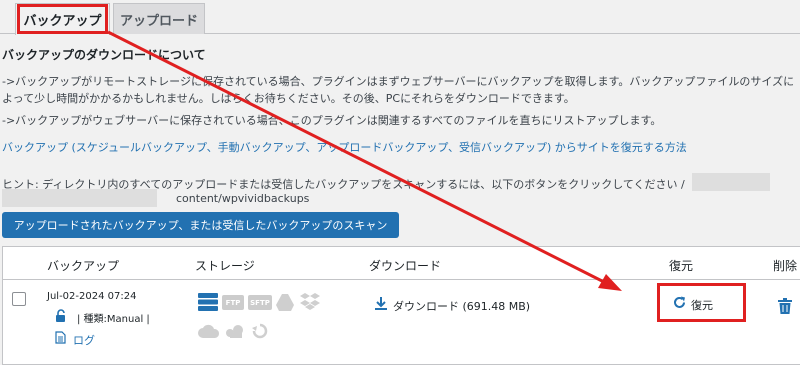 This screenshot has width=800, height=365. I want to click on section-heading: バックアップのダウンロードについて, so click(104, 55).